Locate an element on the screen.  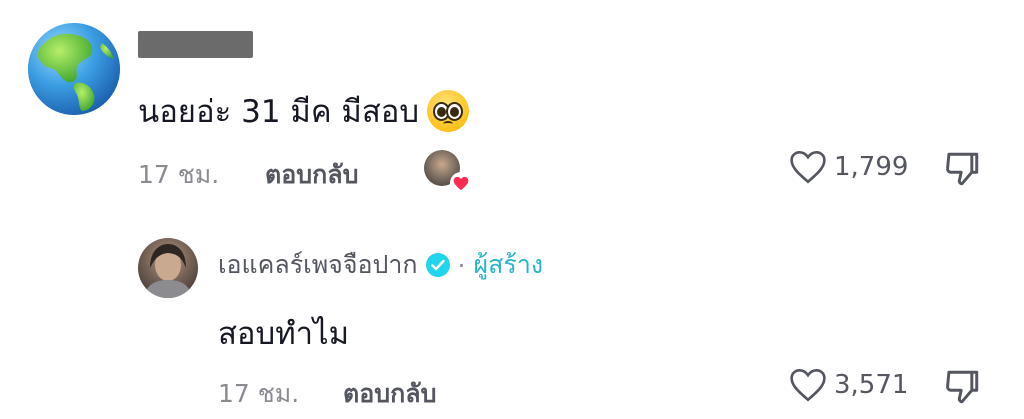
comment-like-count: 1,799 is located at coordinates (871, 167).